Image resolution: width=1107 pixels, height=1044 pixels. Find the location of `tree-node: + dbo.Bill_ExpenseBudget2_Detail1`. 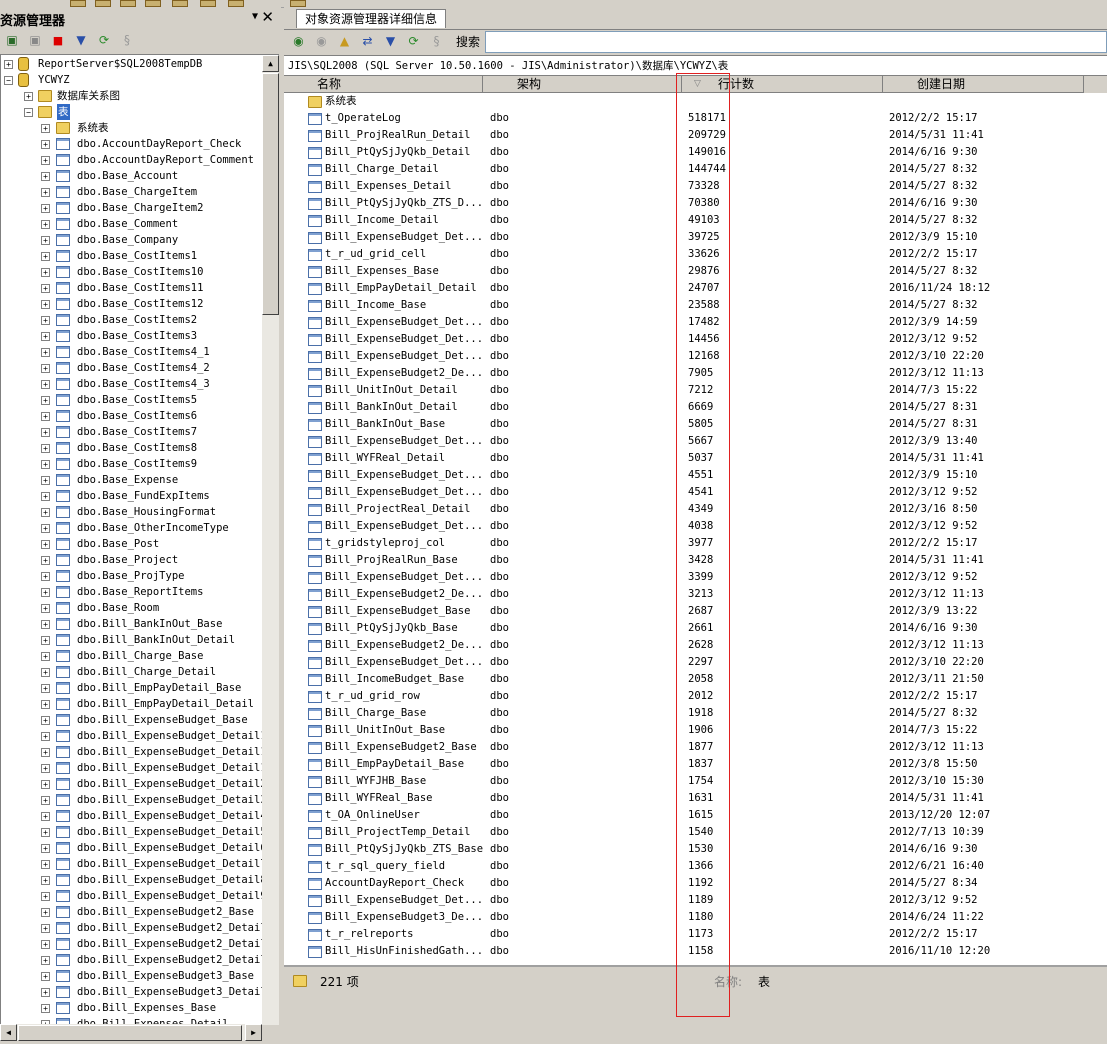

tree-node: + dbo.Bill_ExpenseBudget2_Detail1 is located at coordinates (132, 928).